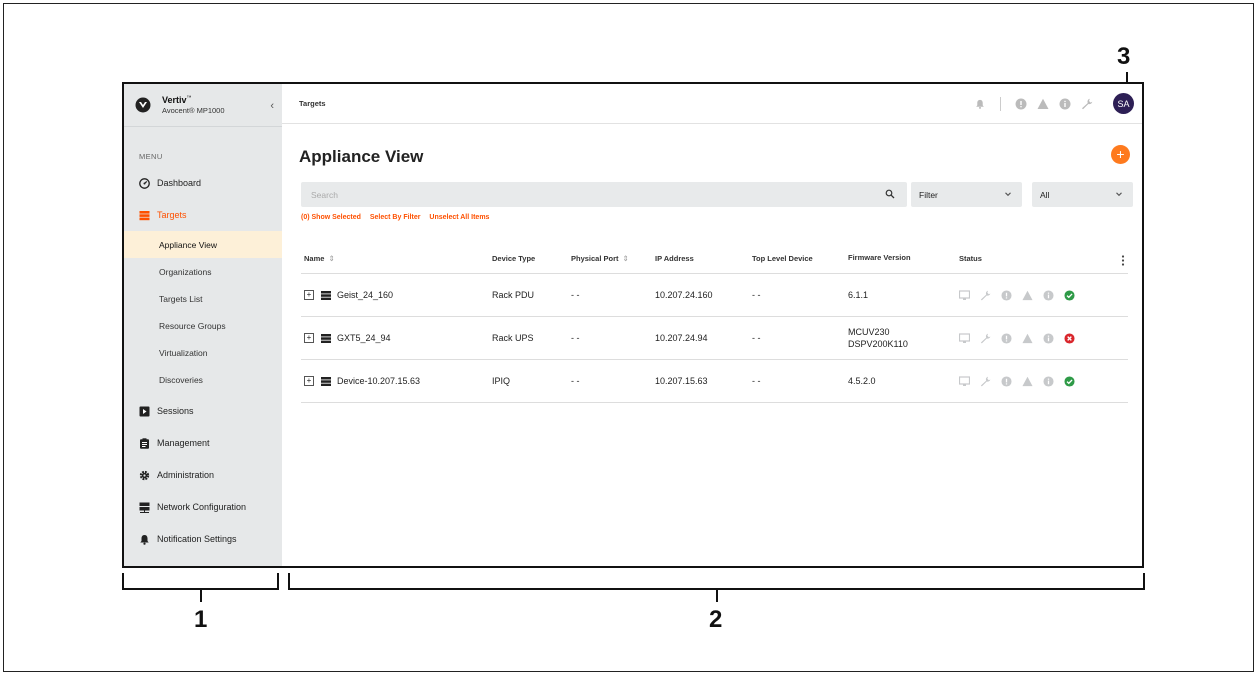 This screenshot has height=675, width=1257. Describe the element at coordinates (513, 295) in the screenshot. I see `device-type: Rack PDU` at that location.